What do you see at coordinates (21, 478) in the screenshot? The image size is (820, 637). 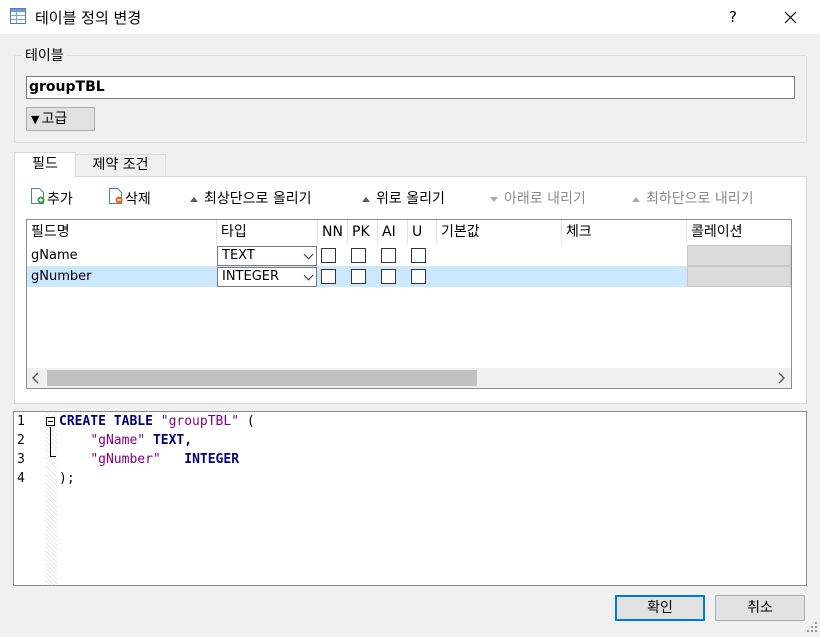 I see `line-number: 4` at bounding box center [21, 478].